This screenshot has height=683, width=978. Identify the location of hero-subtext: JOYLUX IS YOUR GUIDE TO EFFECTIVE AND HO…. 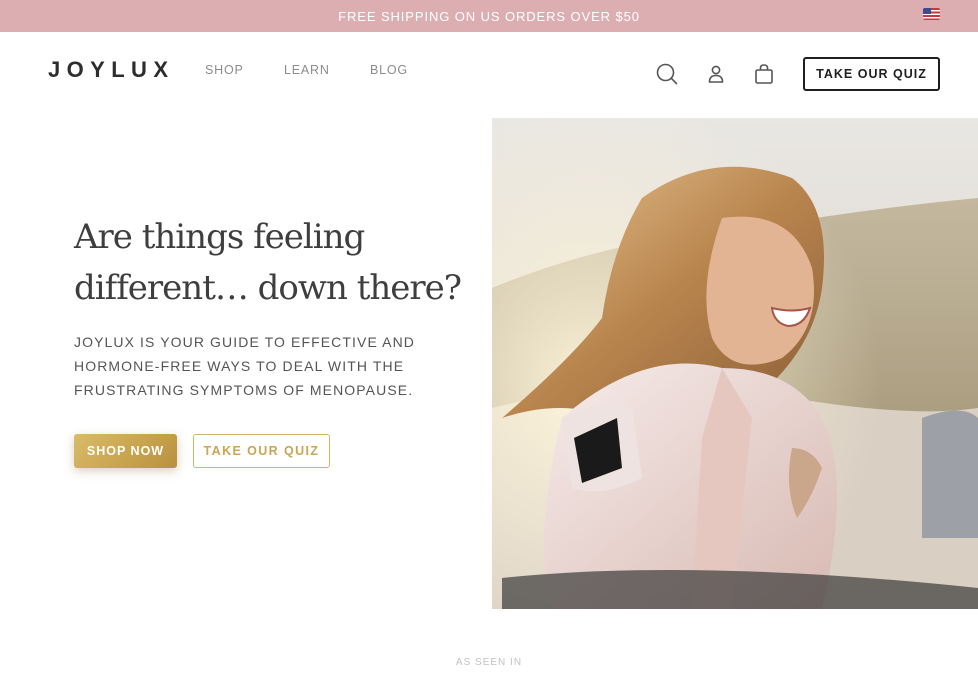
(274, 366).